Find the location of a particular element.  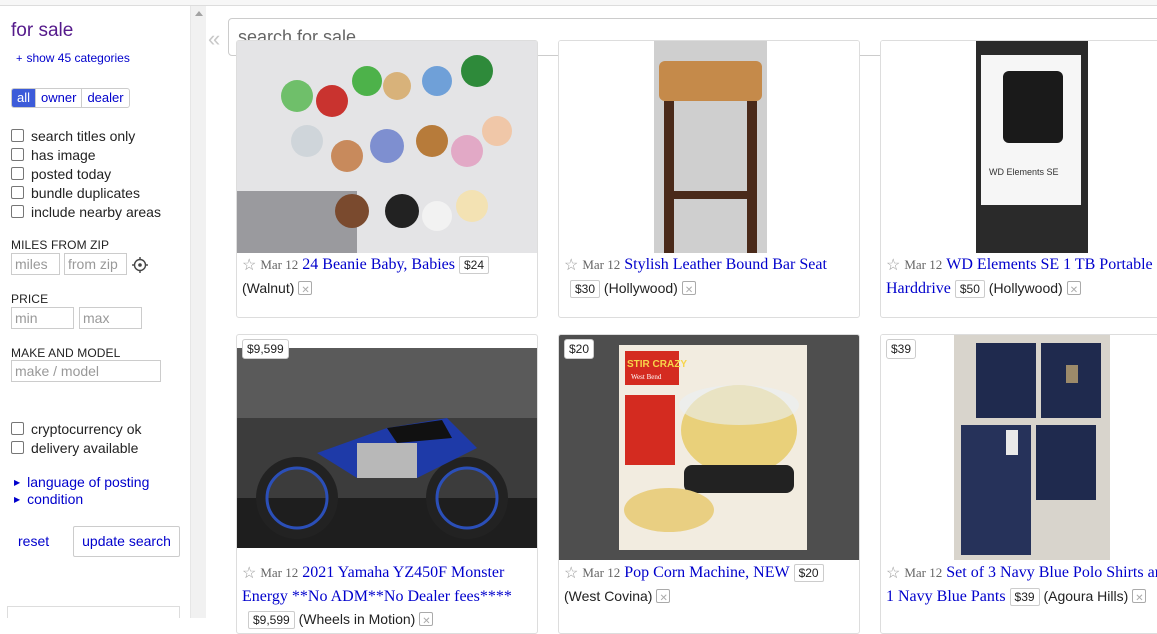

polo-shirts-photo is located at coordinates (1019, 447).